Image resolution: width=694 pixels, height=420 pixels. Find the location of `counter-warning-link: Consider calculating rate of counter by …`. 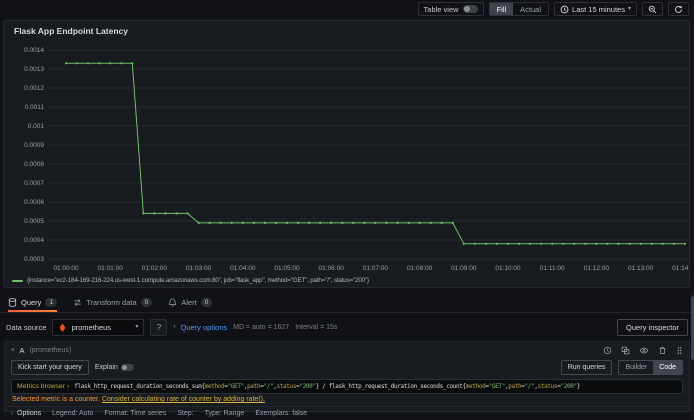

counter-warning-link: Consider calculating rate of counter by … is located at coordinates (183, 399).